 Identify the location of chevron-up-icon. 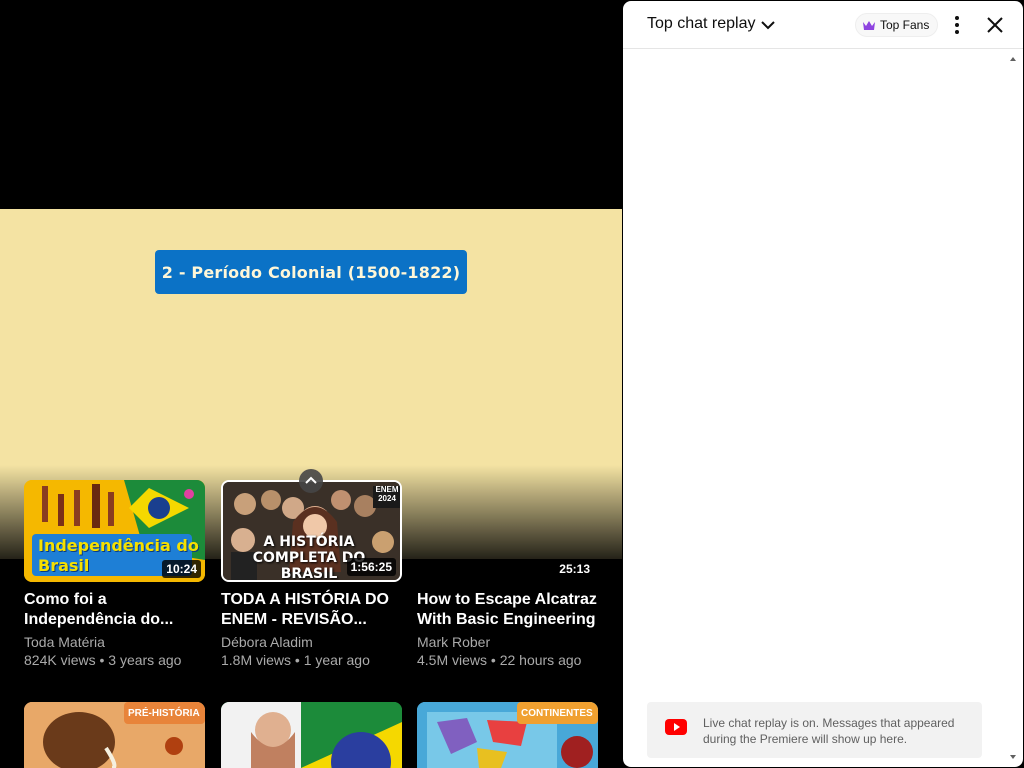
(311, 480).